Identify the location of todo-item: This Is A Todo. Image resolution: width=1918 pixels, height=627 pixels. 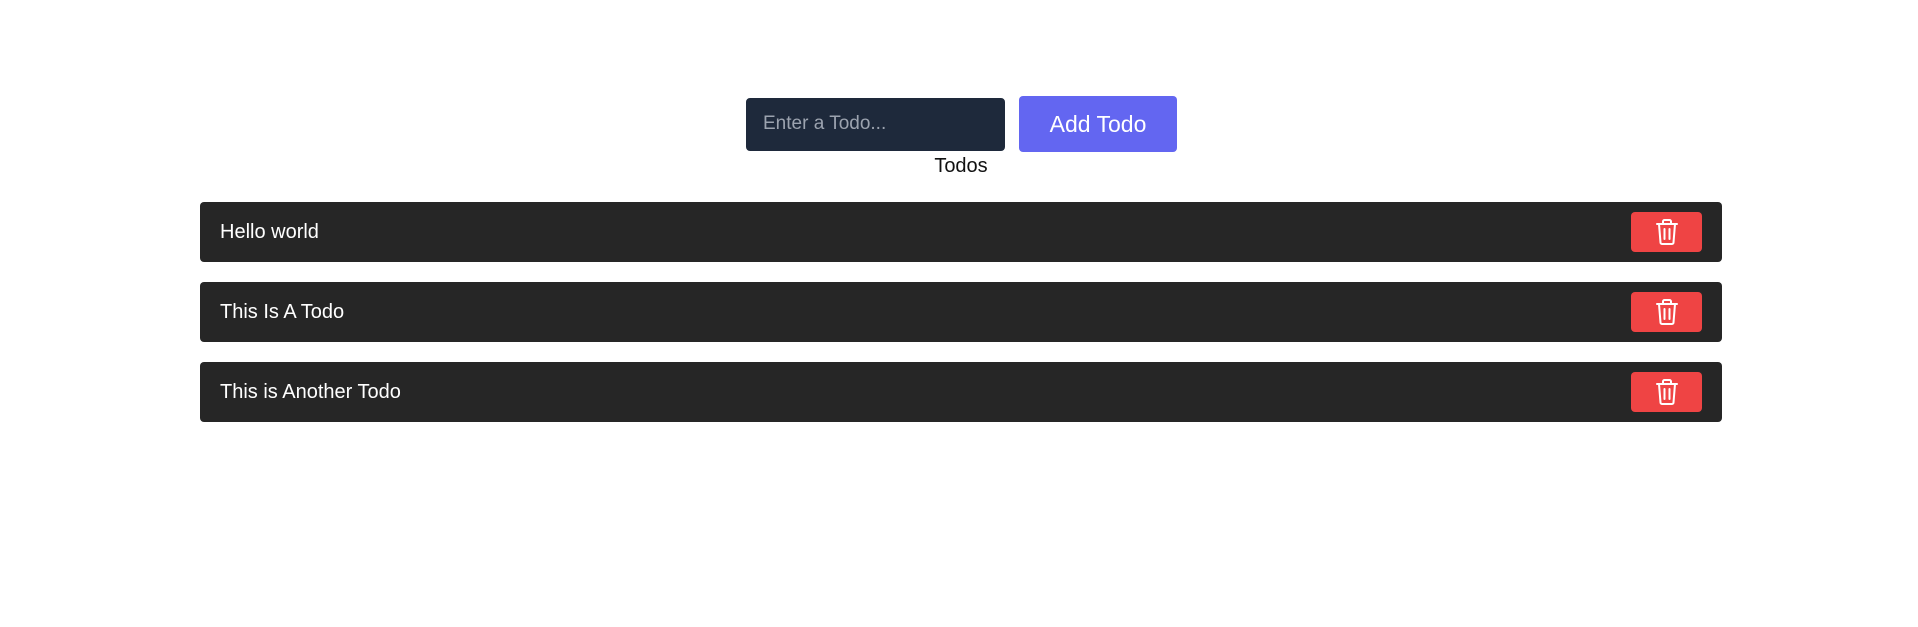
(961, 312).